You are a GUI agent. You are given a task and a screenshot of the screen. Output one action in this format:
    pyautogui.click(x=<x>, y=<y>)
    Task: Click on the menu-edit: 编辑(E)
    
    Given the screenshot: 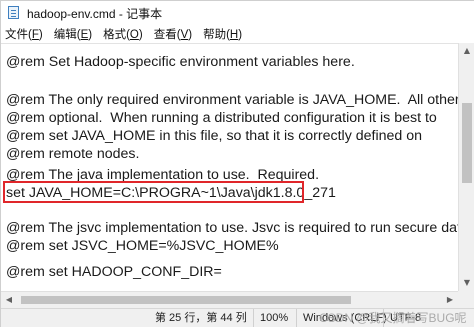 What is the action you would take?
    pyautogui.click(x=73, y=34)
    